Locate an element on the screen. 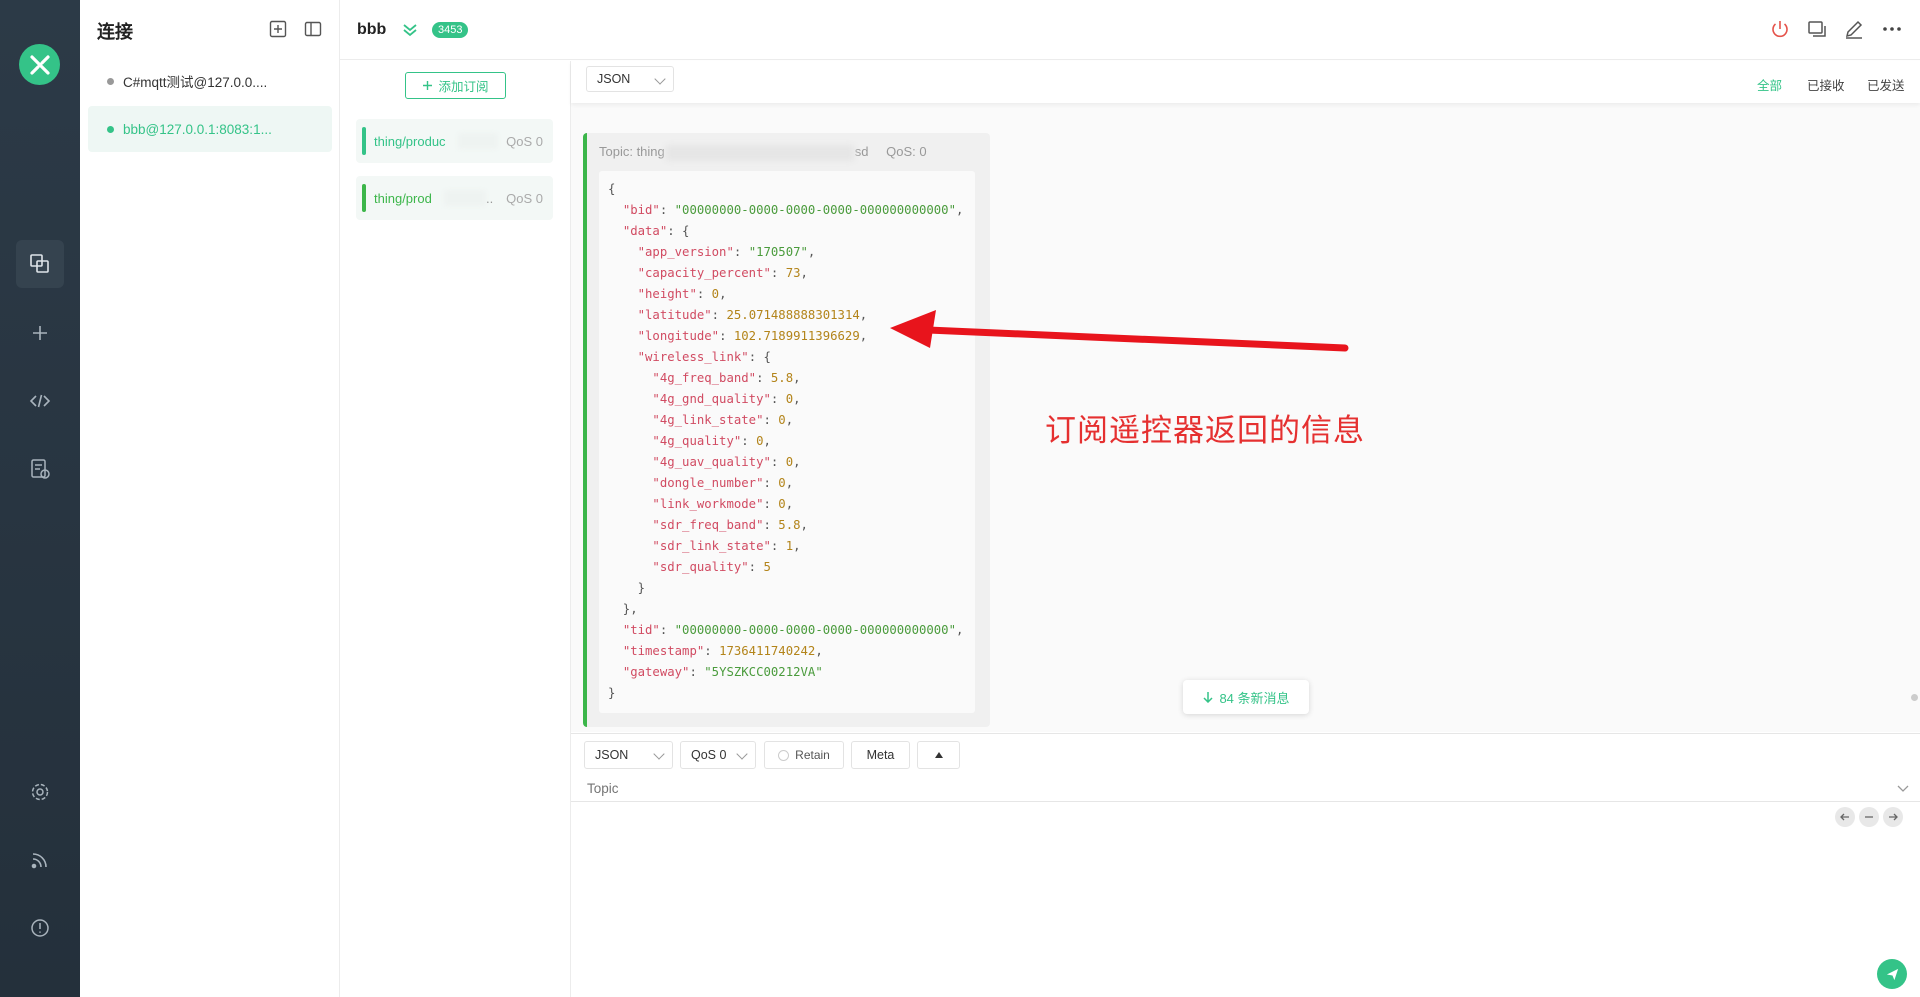 This screenshot has width=1920, height=997. retain-toggle: Retain is located at coordinates (804, 755).